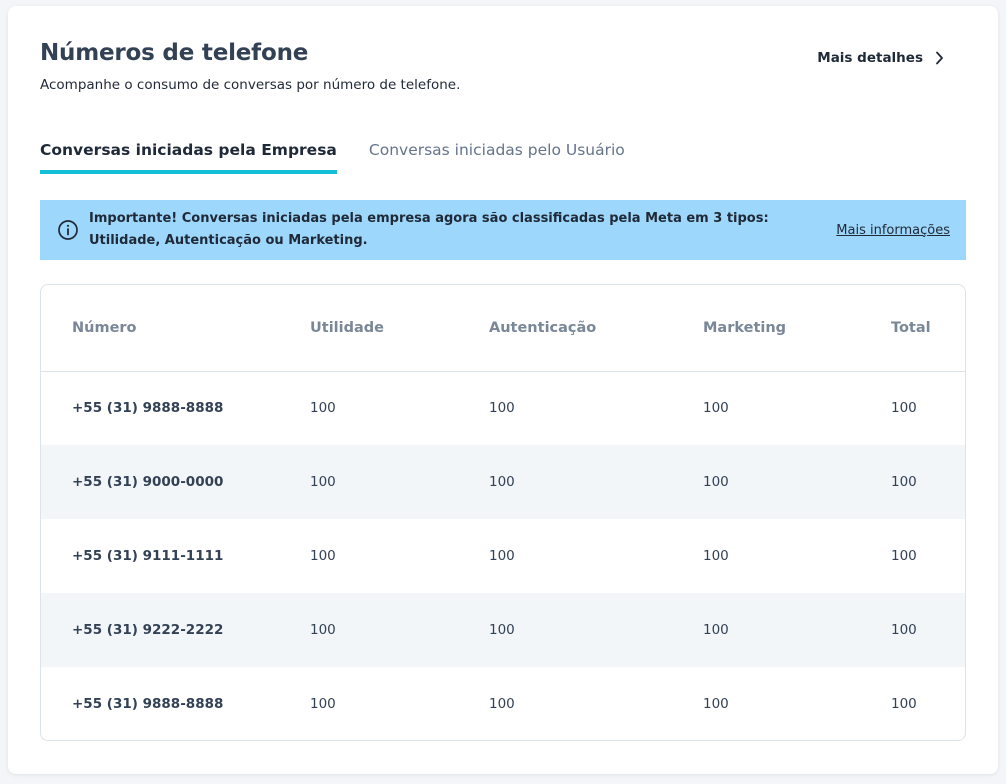 The image size is (1006, 784). What do you see at coordinates (745, 327) in the screenshot?
I see `column-header-marketing: Marketing` at bounding box center [745, 327].